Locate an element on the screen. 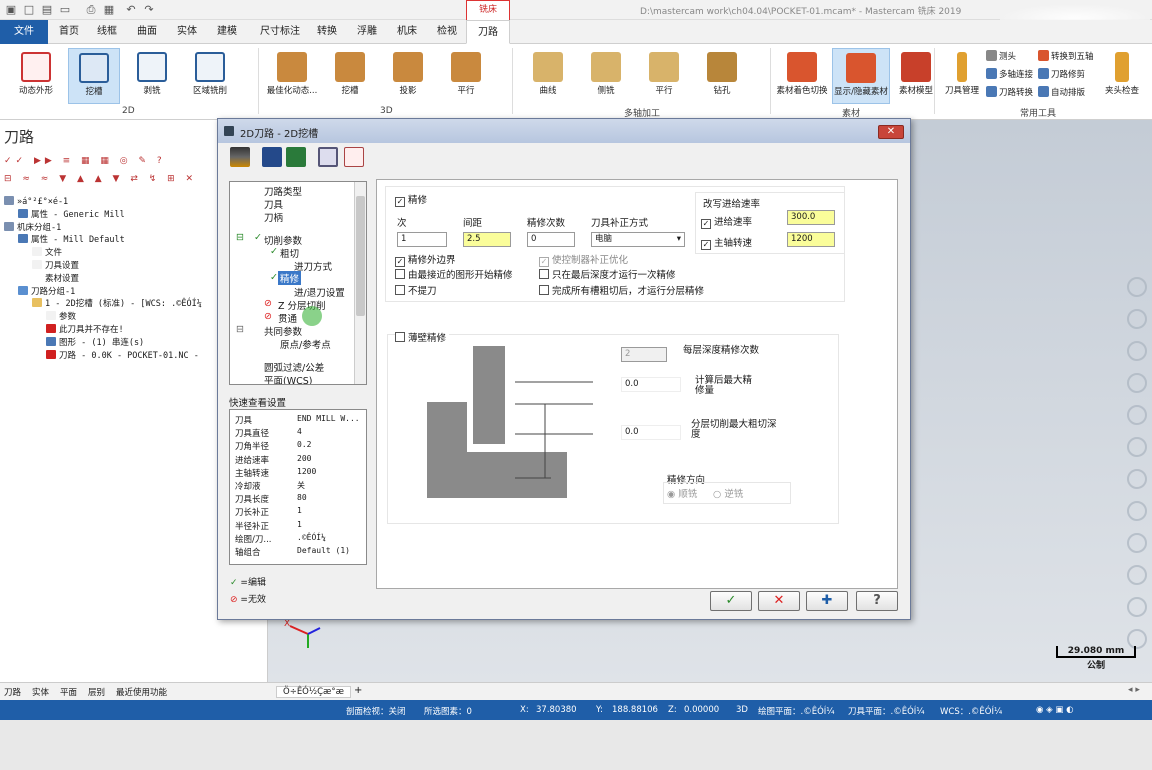 The height and width of the screenshot is (770, 1152). tab-wireframe: 线框 is located at coordinates (107, 32).